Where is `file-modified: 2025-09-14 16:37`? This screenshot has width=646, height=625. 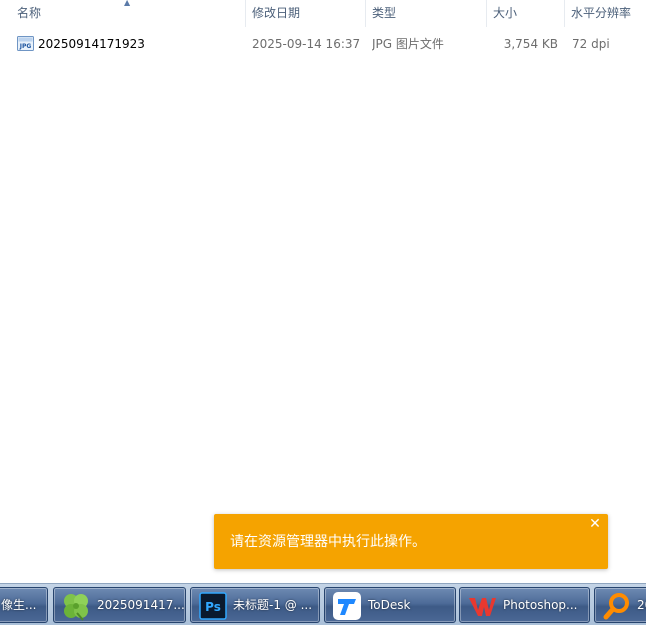 file-modified: 2025-09-14 16:37 is located at coordinates (306, 44).